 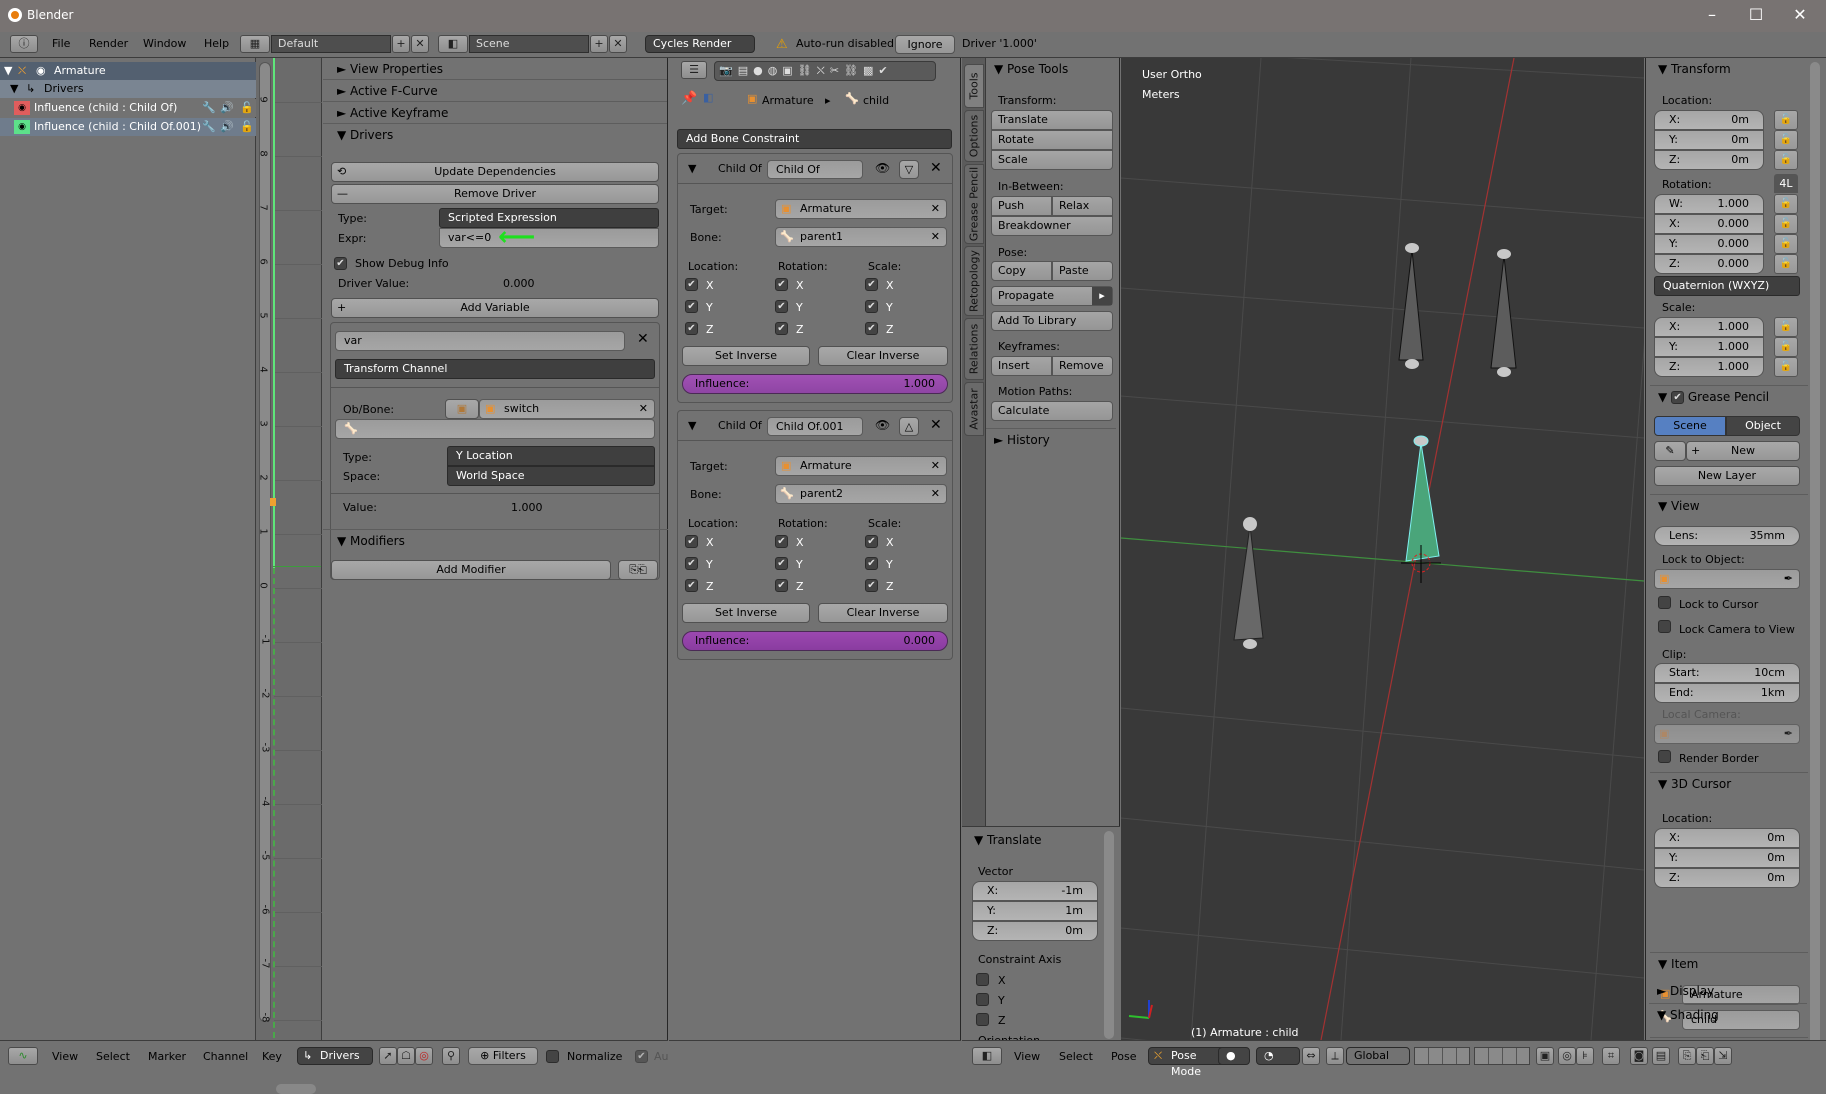 What do you see at coordinates (14, 89) in the screenshot?
I see `disclosure-triangle-icon: ▼` at bounding box center [14, 89].